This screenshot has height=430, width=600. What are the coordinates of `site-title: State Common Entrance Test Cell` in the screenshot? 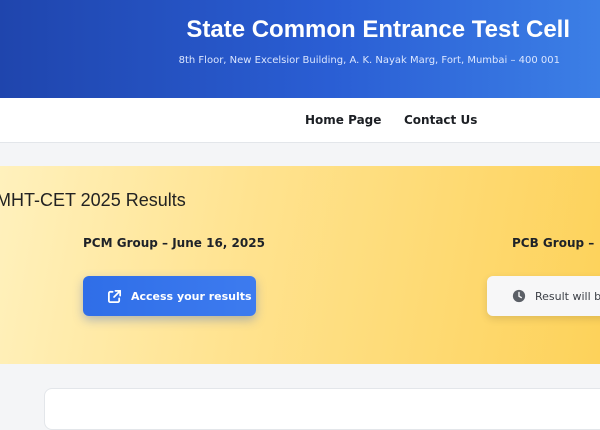 It's located at (378, 29).